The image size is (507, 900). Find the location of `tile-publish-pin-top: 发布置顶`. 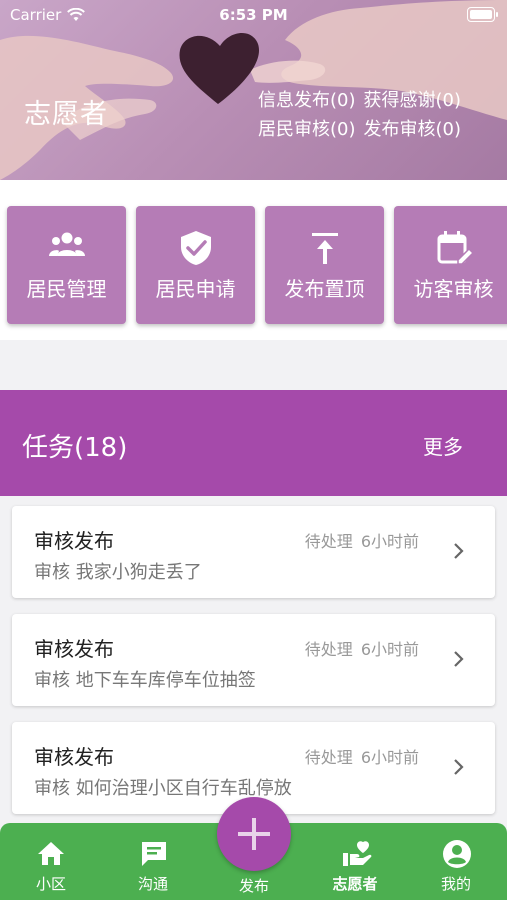

tile-publish-pin-top: 发布置顶 is located at coordinates (324, 265).